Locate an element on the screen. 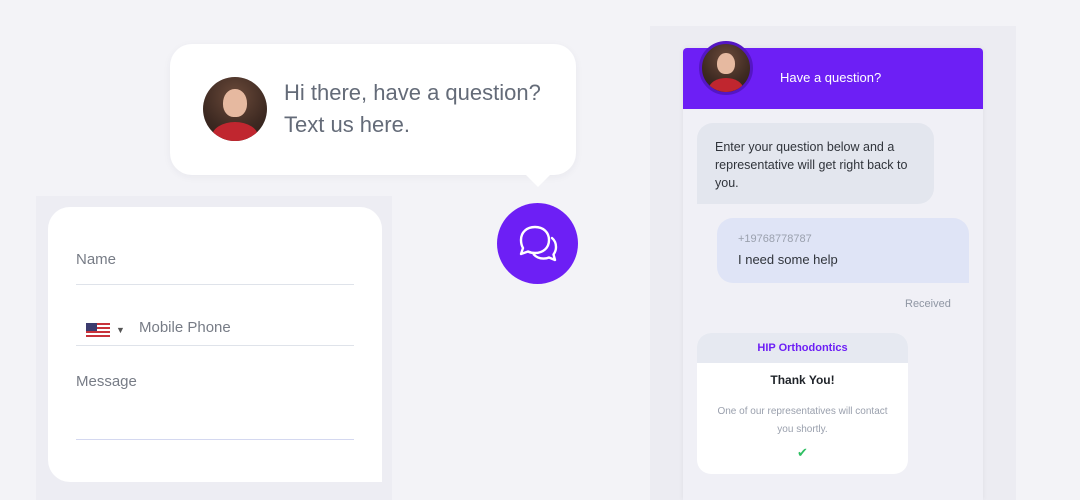 Image resolution: width=1080 pixels, height=500 pixels. agent-avatar is located at coordinates (235, 109).